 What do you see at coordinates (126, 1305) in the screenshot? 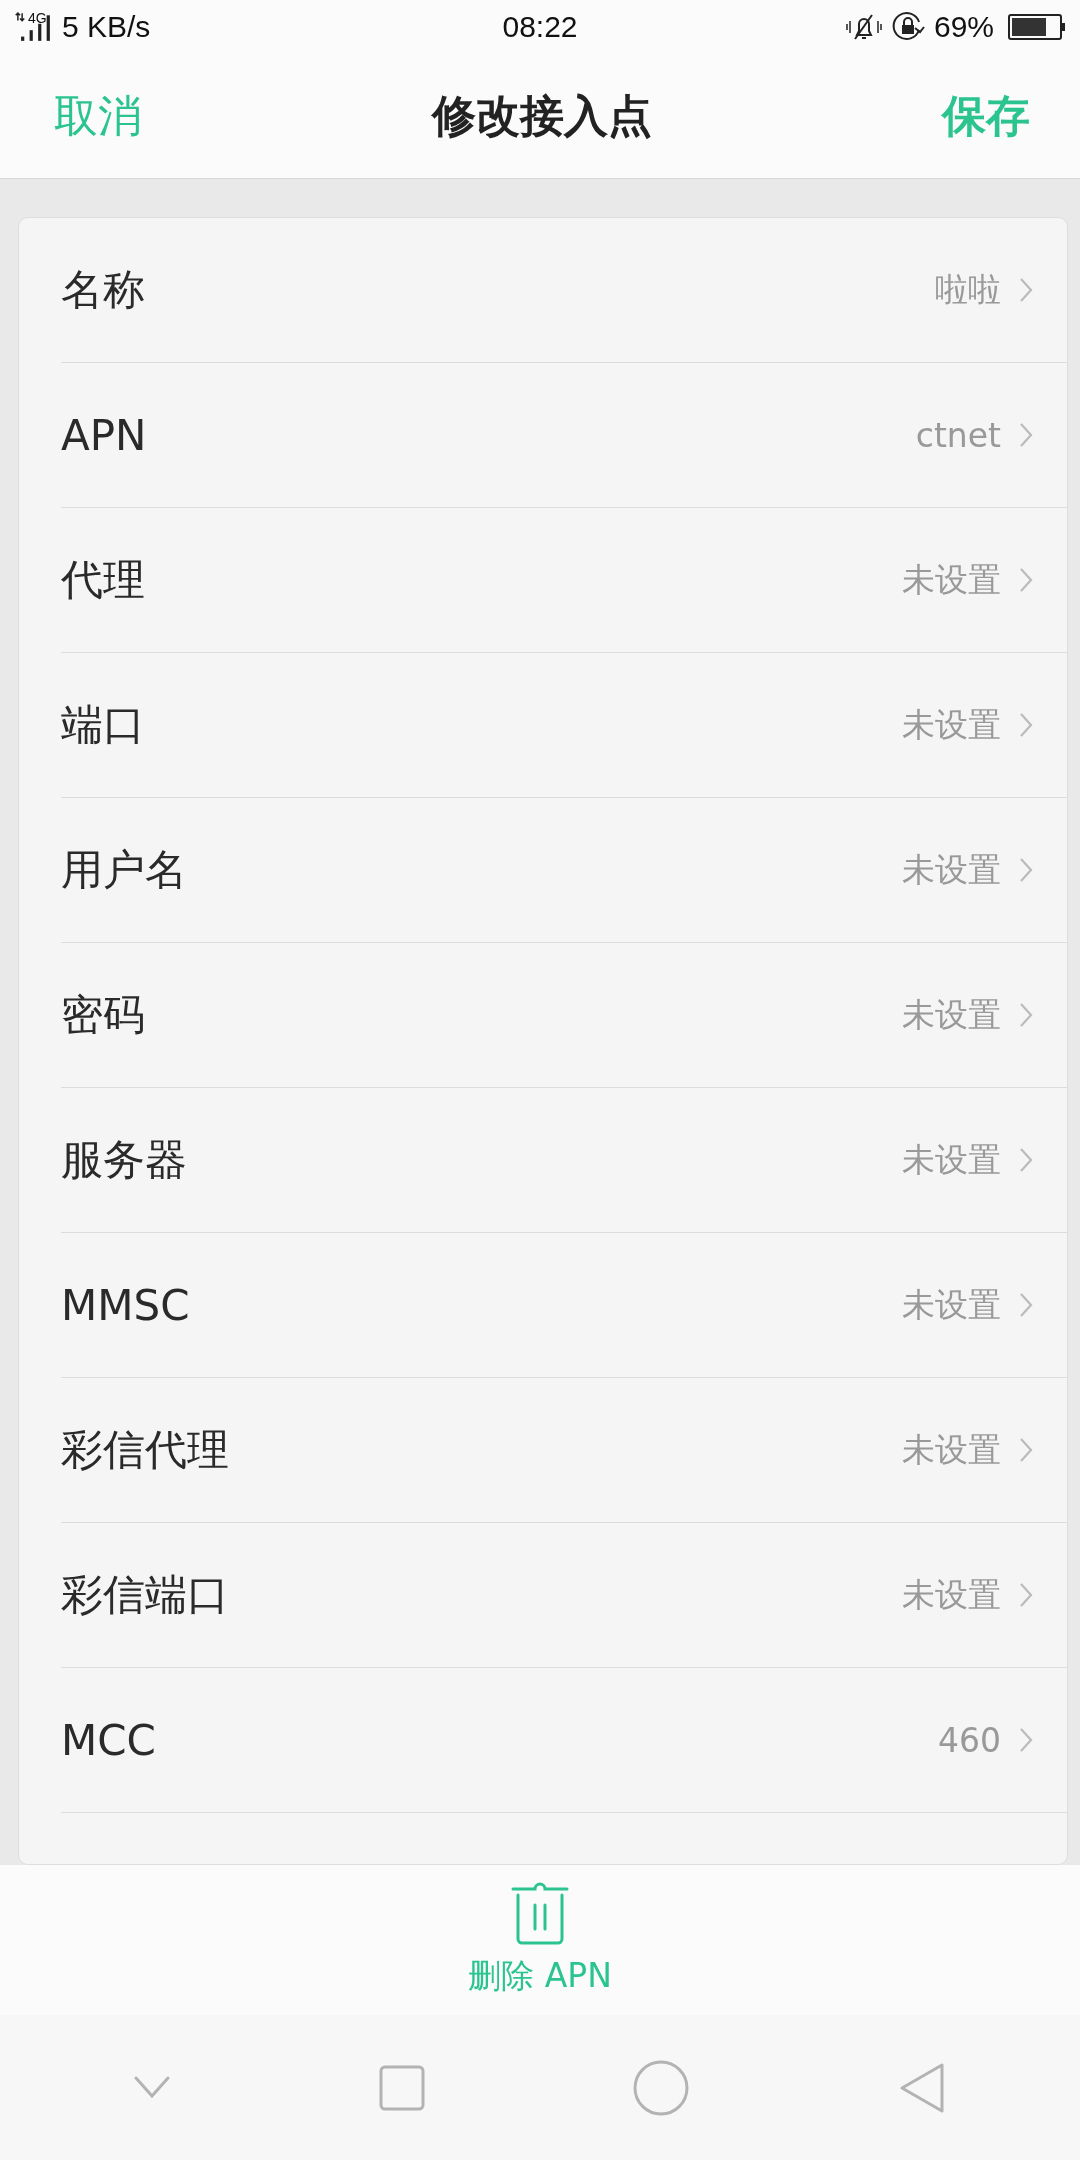
I see `setting-label: MMSC` at bounding box center [126, 1305].